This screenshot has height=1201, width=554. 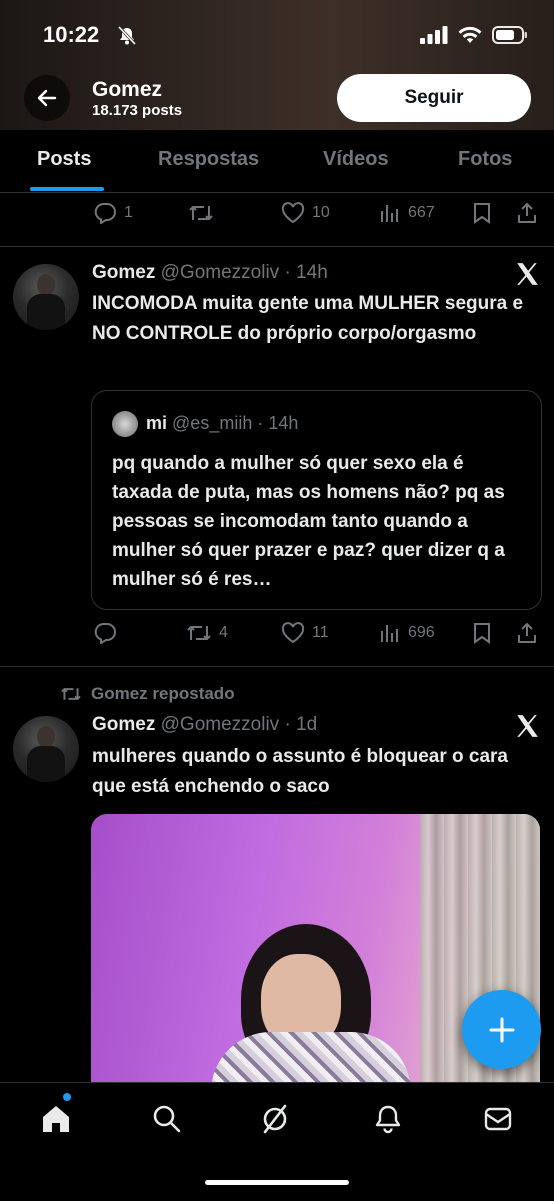 I want to click on retweet-count: 4, so click(x=223, y=632).